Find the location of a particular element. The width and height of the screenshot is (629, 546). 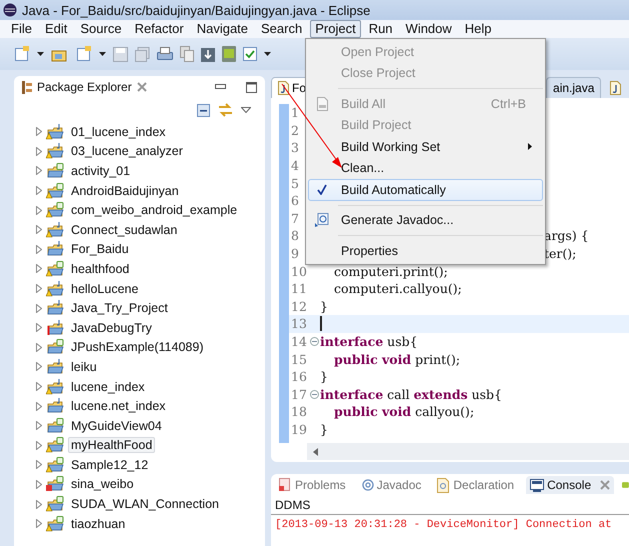

view-tab: Declaration is located at coordinates (475, 485).